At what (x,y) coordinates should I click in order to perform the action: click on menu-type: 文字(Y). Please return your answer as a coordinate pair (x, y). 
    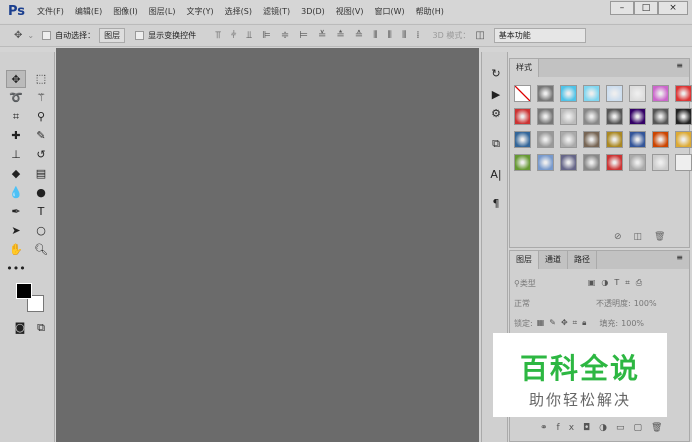
    Looking at the image, I should click on (200, 11).